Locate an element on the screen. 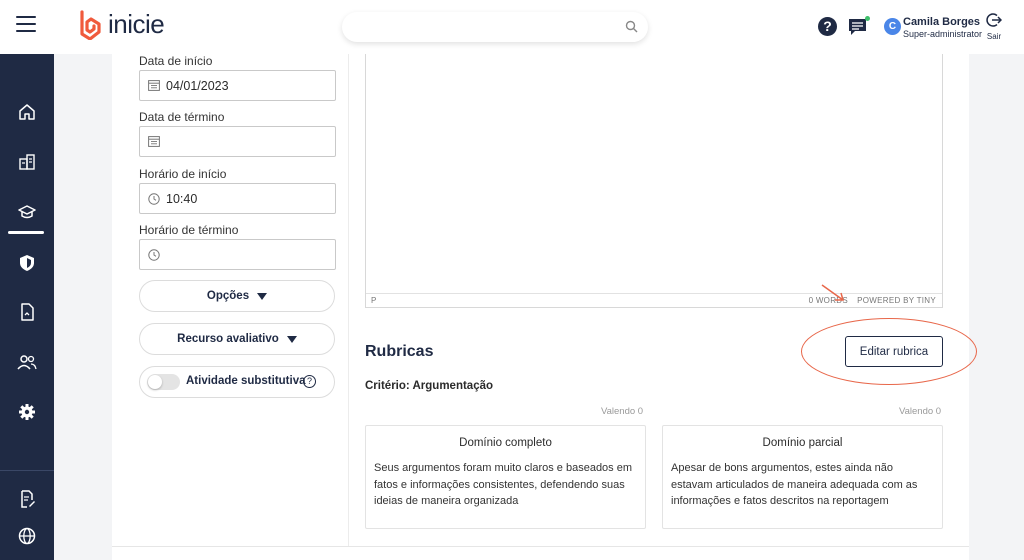 Image resolution: width=1024 pixels, height=560 pixels. sidebar-item-reports is located at coordinates (27, 499).